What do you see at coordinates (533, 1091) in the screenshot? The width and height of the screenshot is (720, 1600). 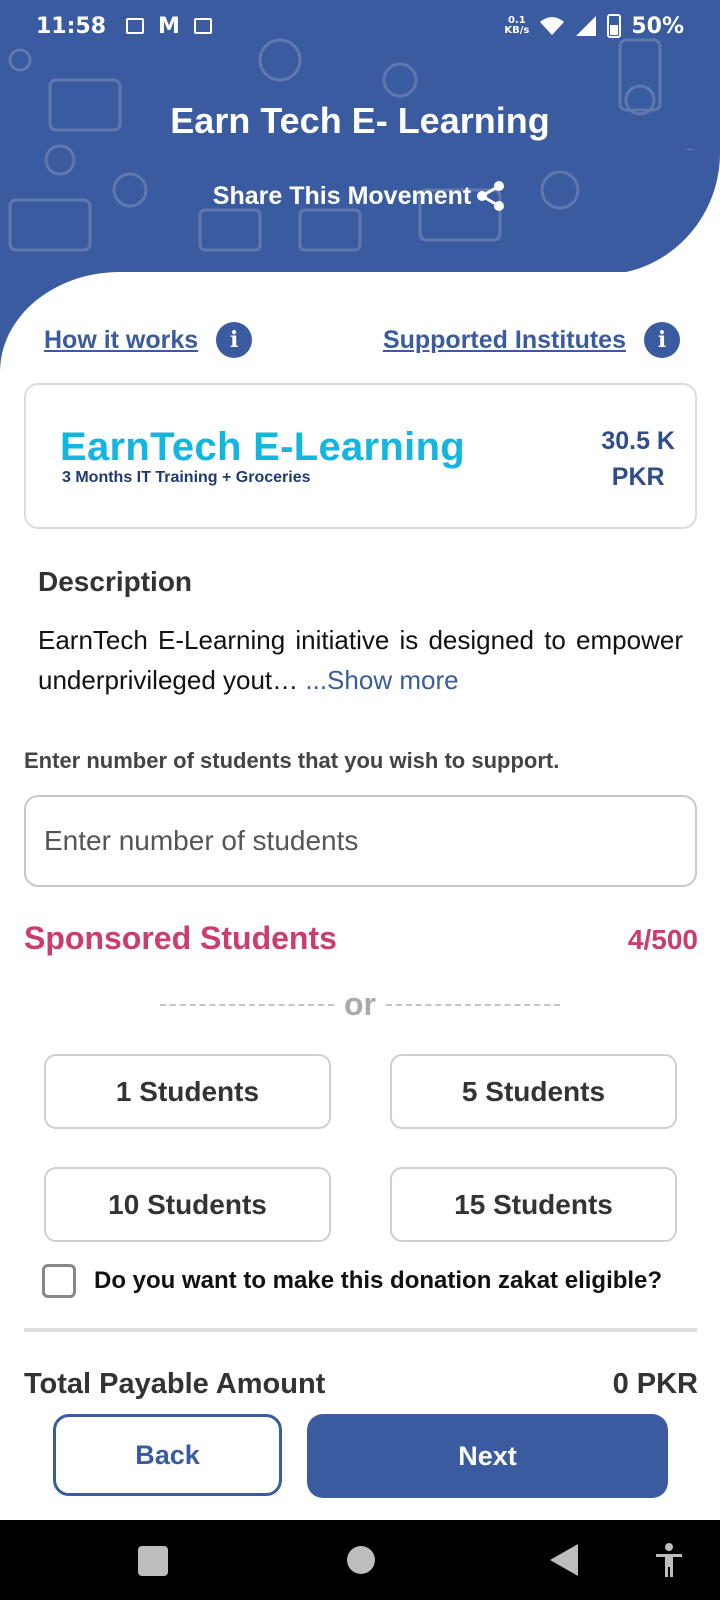 I see `option-5-students-button: 5 Students` at bounding box center [533, 1091].